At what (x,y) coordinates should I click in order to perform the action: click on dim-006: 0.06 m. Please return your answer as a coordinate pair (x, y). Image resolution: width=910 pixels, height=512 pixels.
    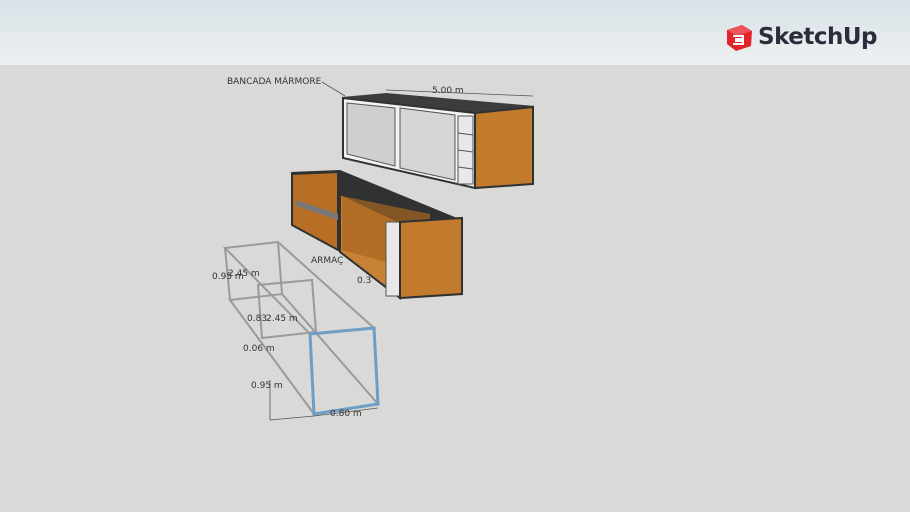
    Looking at the image, I should click on (259, 349).